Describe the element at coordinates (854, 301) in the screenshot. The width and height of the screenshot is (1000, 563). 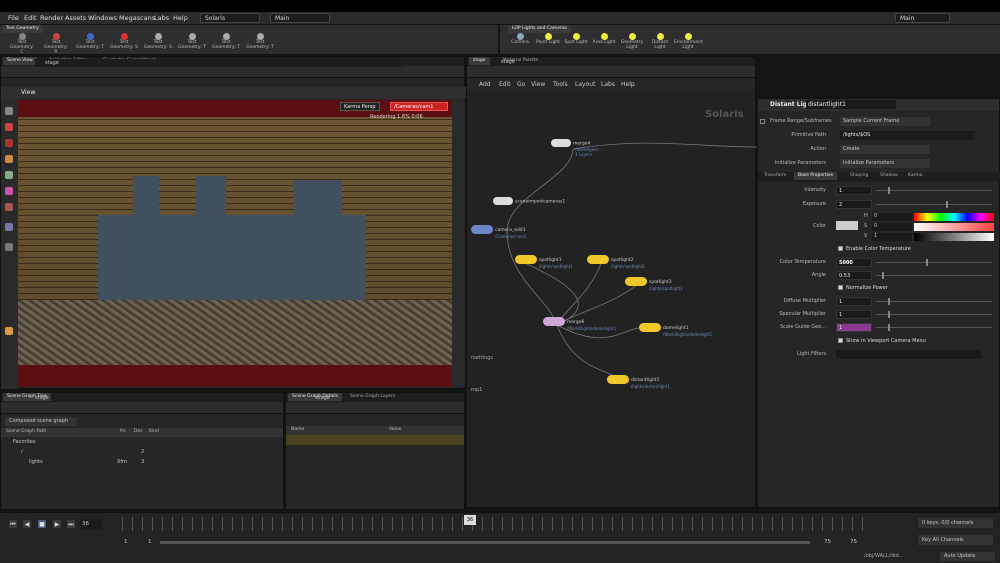
I see `diffuse-field: 1` at that location.